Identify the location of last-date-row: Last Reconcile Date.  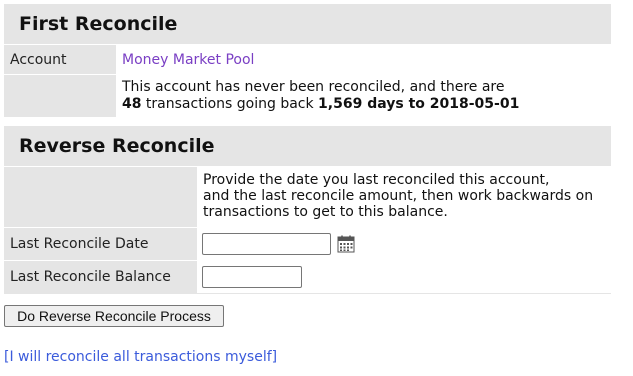
(307, 243).